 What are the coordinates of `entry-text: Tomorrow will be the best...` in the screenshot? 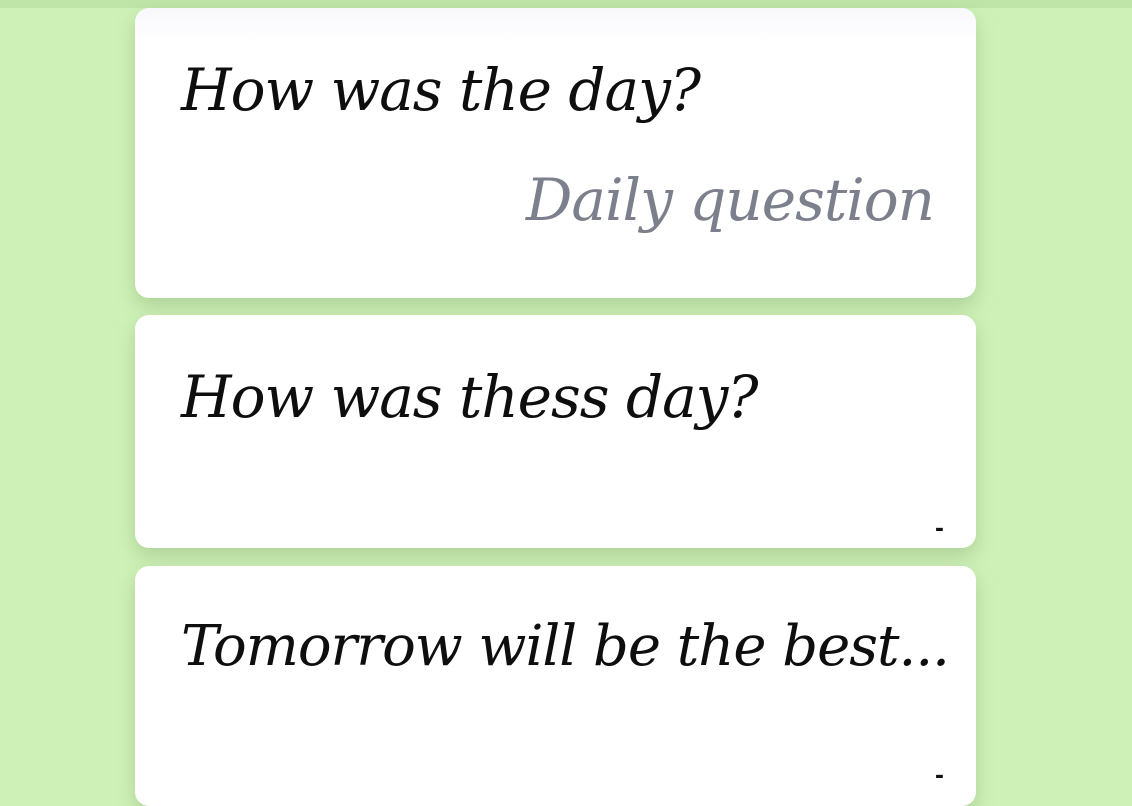 It's located at (565, 646).